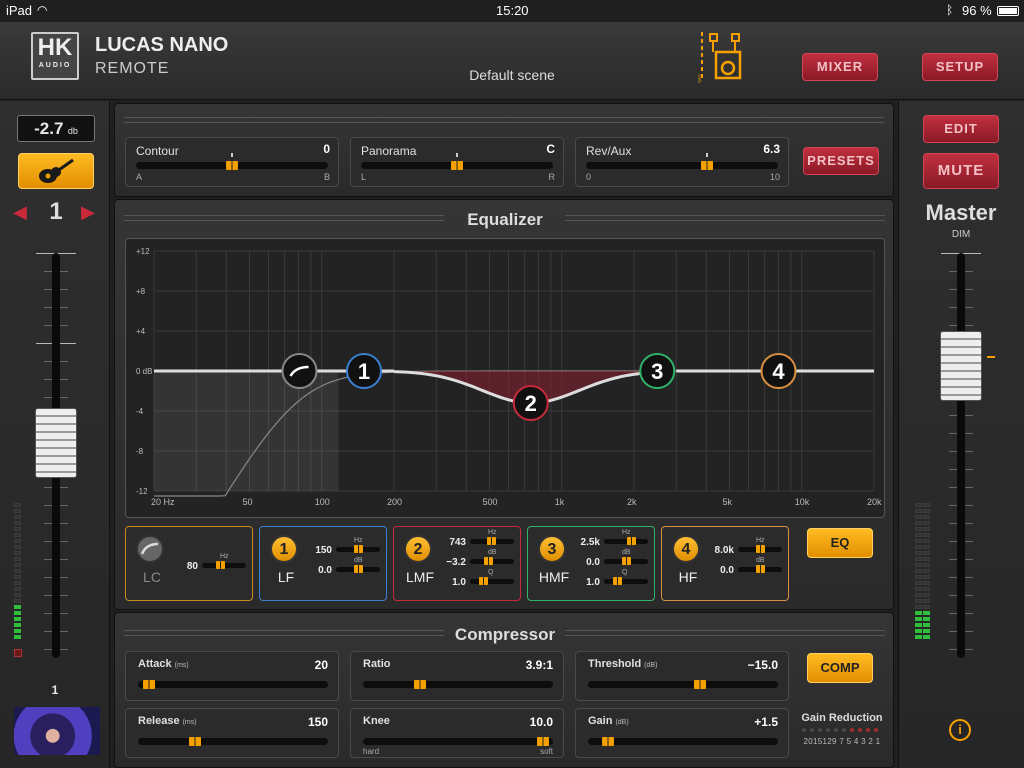  I want to click on gr-led, so click(860, 730).